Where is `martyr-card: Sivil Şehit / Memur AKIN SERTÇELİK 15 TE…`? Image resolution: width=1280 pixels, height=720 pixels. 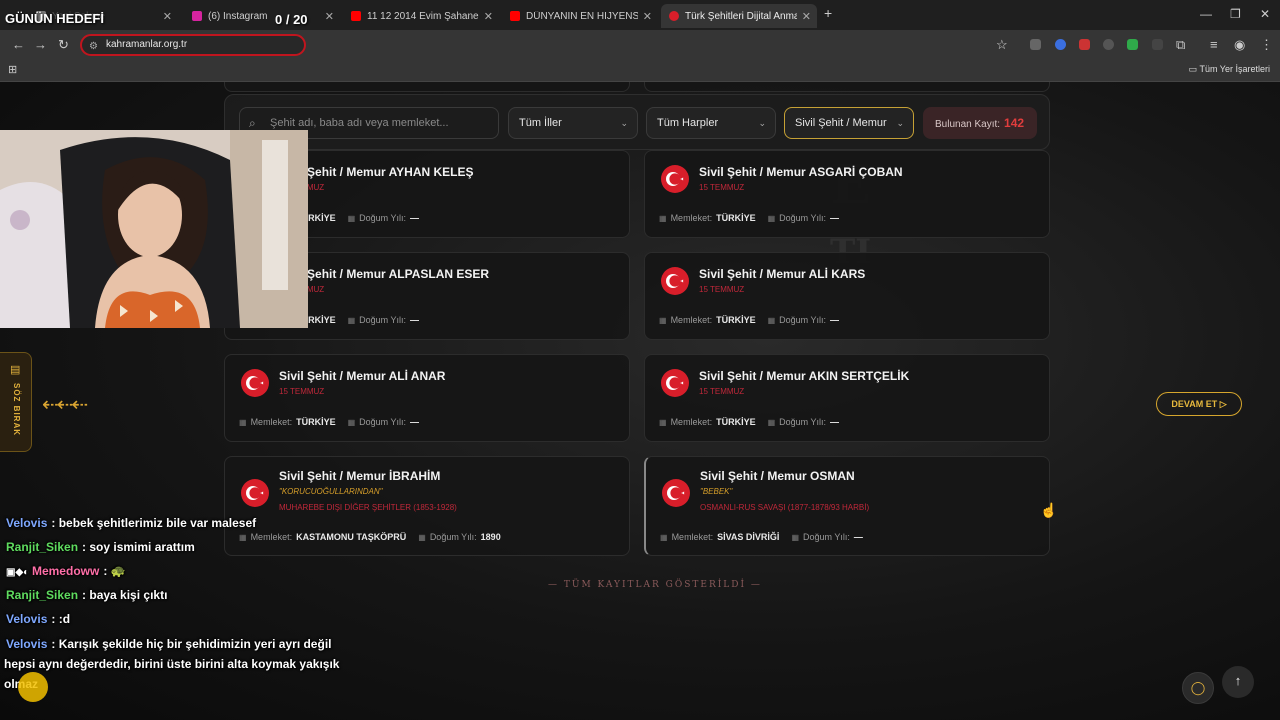
martyr-card: Sivil Şehit / Memur AKIN SERTÇELİK 15 TE… is located at coordinates (847, 398).